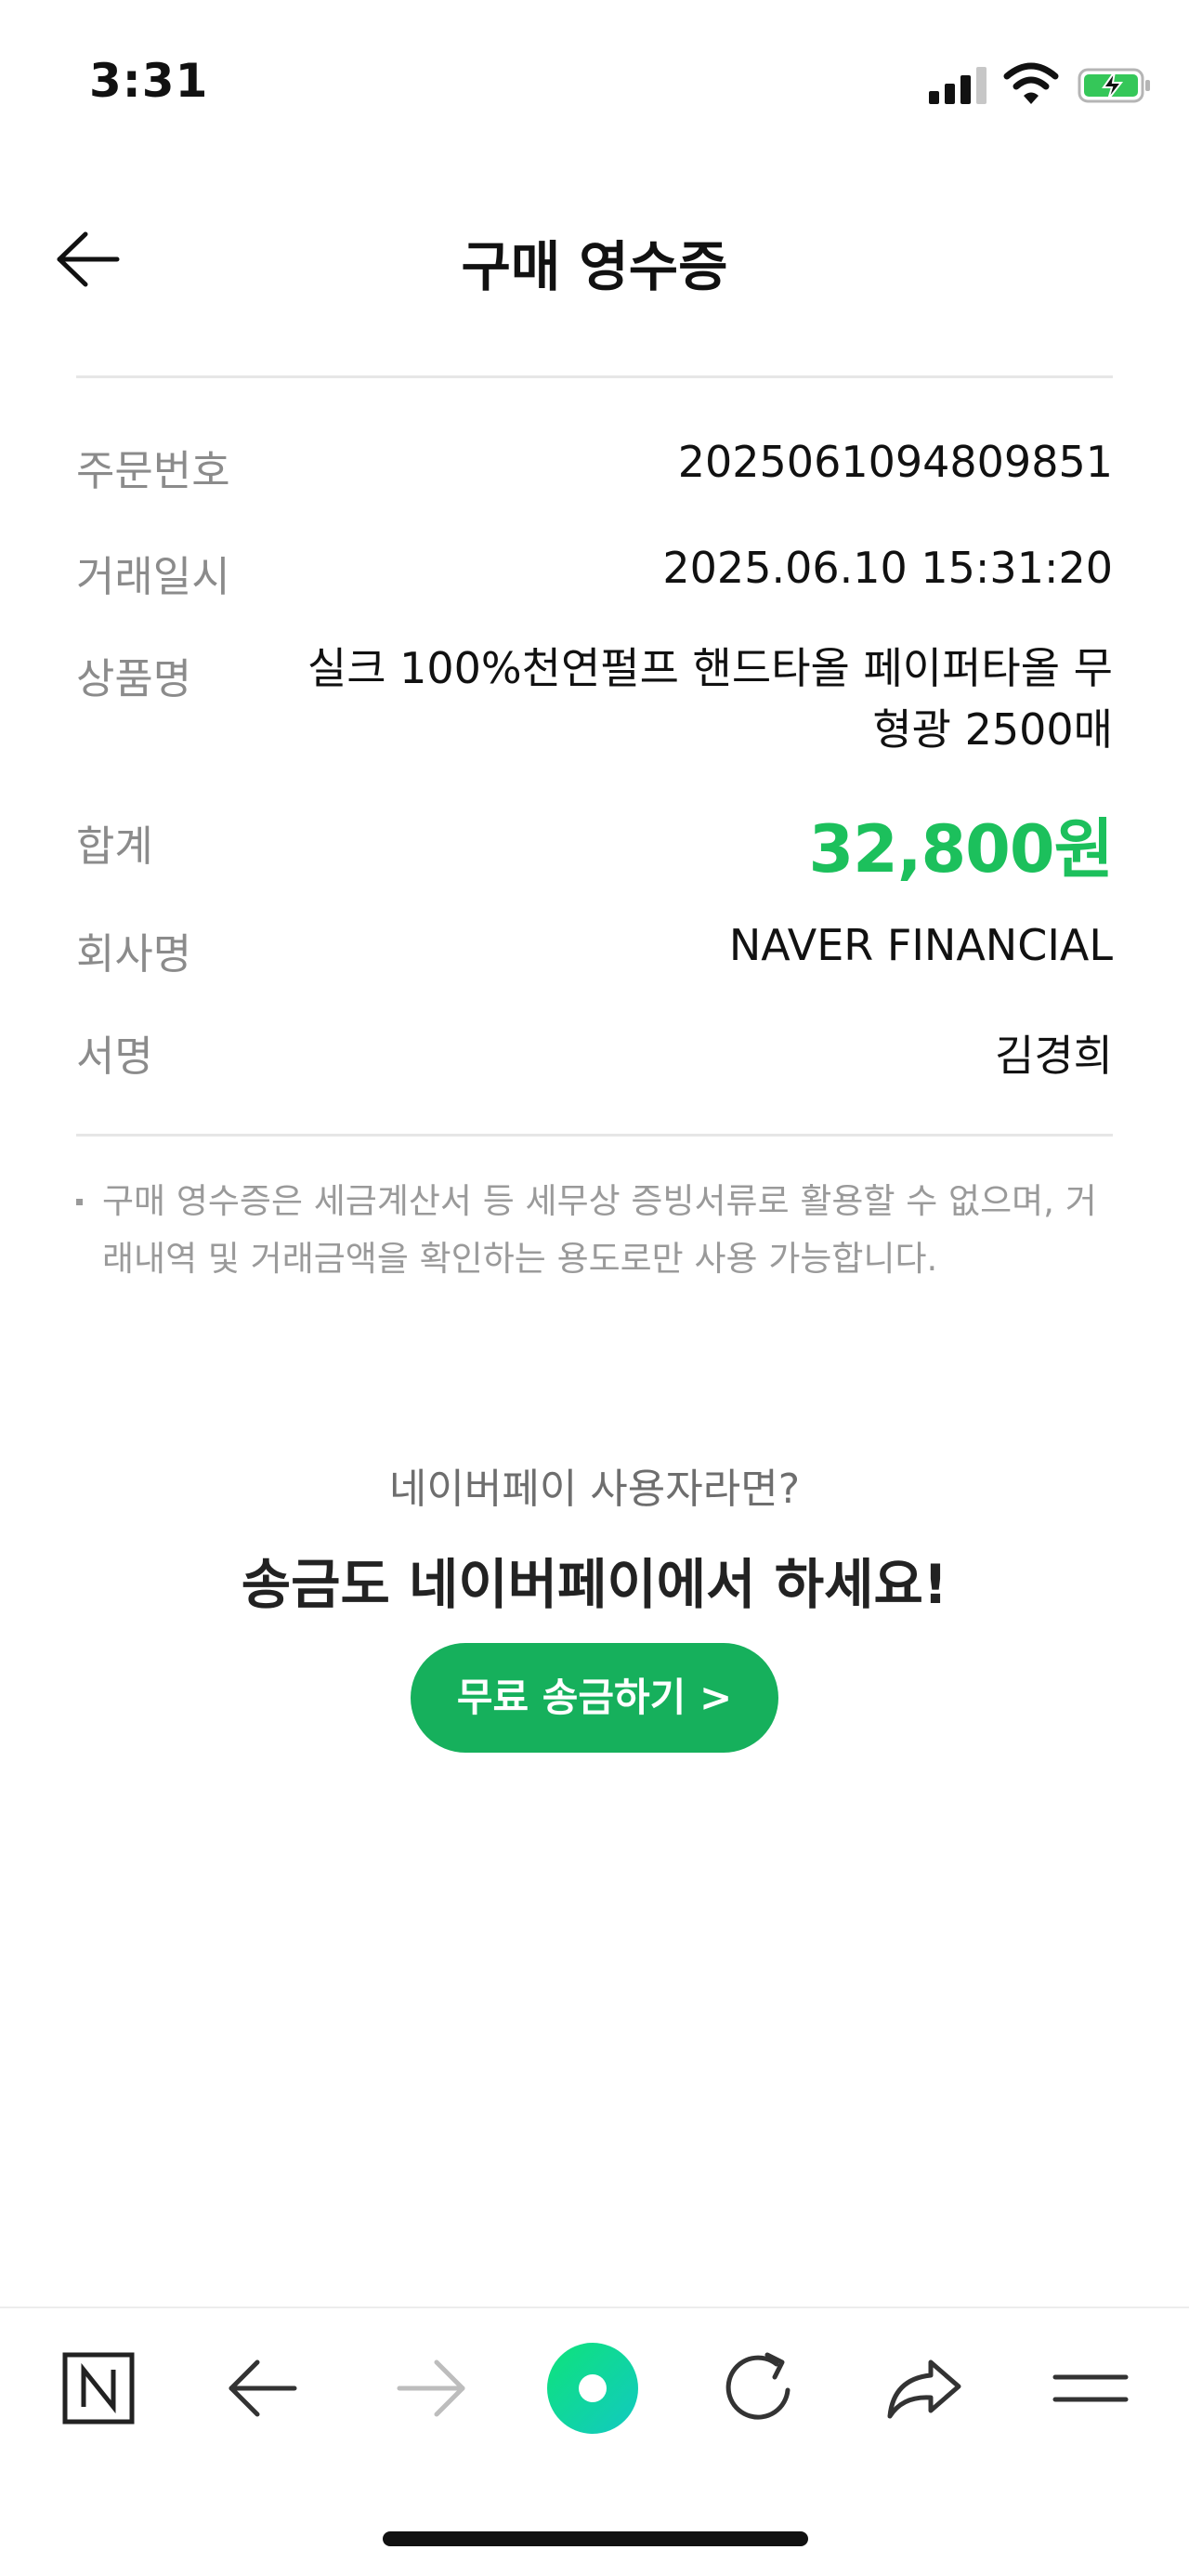 The image size is (1189, 2576). I want to click on row-total: 합계 32,800원, so click(595, 849).